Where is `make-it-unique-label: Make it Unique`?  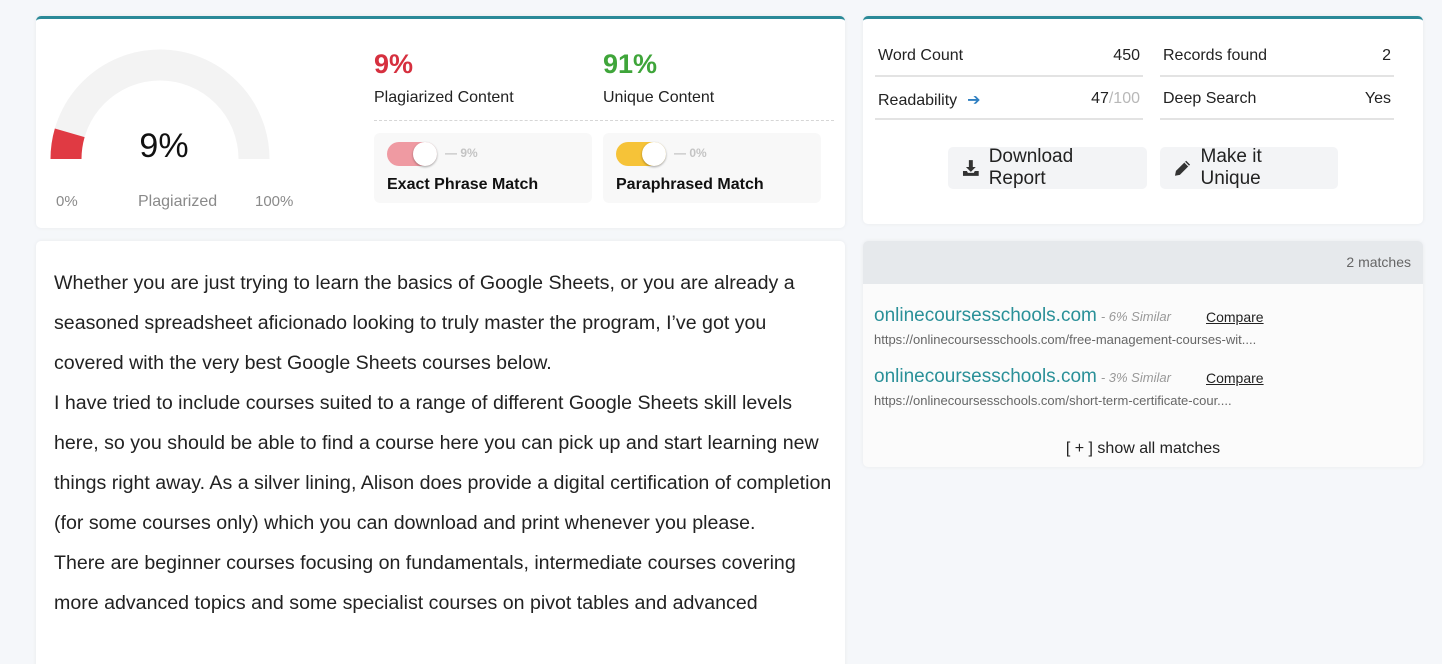
make-it-unique-label: Make it Unique is located at coordinates (1231, 167).